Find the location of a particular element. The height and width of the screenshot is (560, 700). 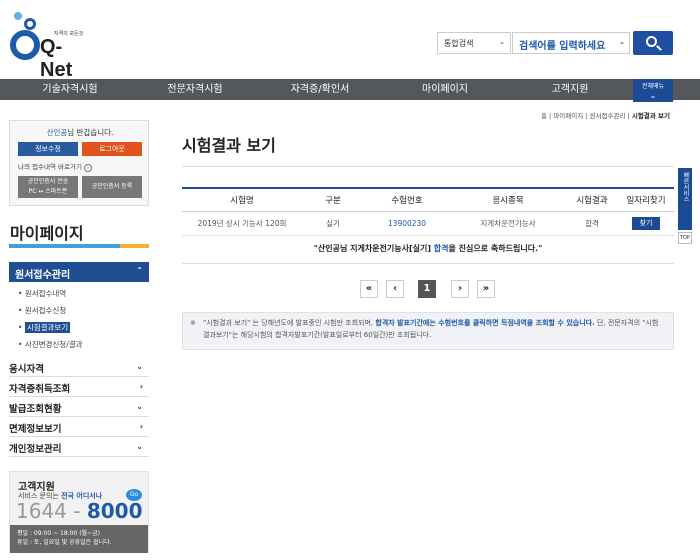

page-first-button: « is located at coordinates (369, 289).